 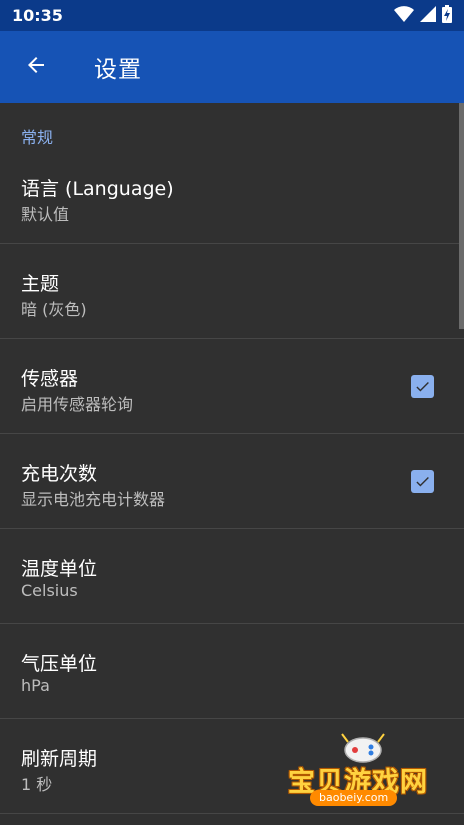 I want to click on pref-title: 温度单位, so click(x=59, y=569).